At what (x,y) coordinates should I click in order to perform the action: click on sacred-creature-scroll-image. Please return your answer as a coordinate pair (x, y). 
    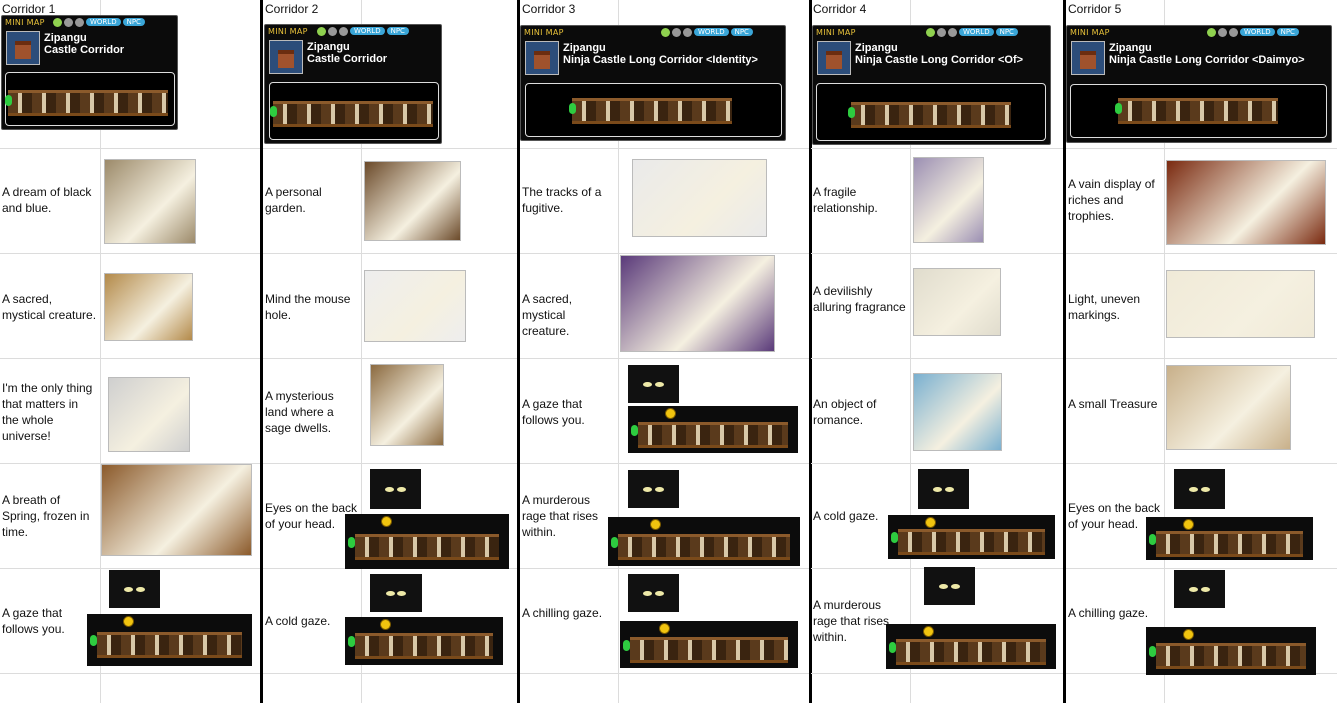
    Looking at the image, I should click on (697, 303).